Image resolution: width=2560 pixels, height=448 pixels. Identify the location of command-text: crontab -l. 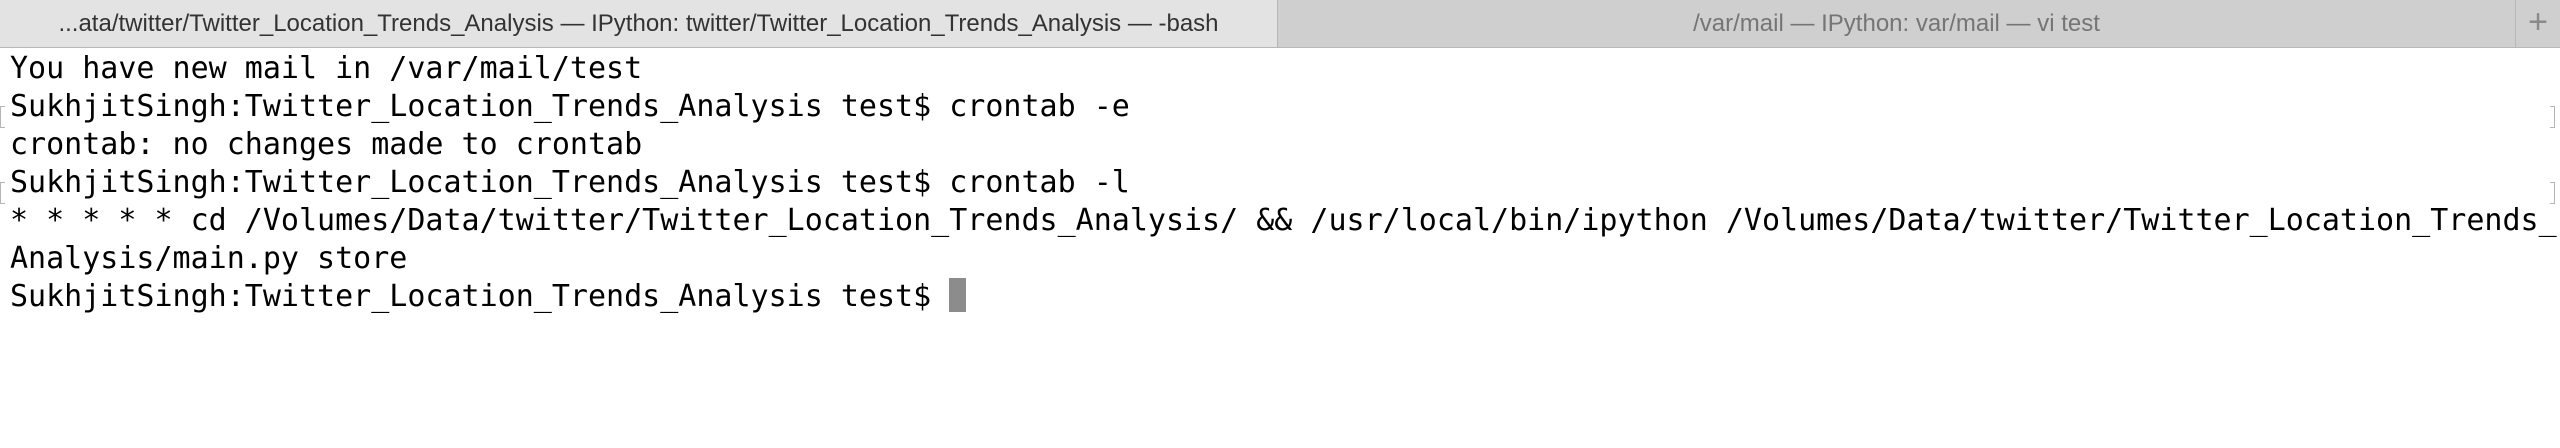
(1039, 182).